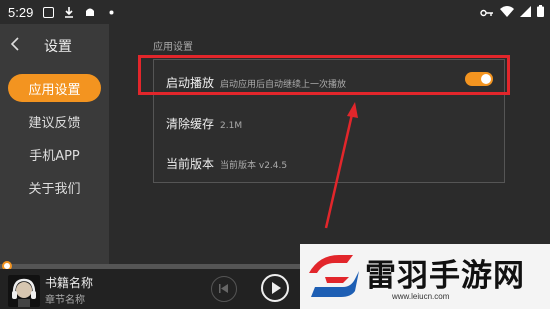 The width and height of the screenshot is (550, 309). What do you see at coordinates (421, 296) in the screenshot?
I see `watermark-url: www.leiucn.com` at bounding box center [421, 296].